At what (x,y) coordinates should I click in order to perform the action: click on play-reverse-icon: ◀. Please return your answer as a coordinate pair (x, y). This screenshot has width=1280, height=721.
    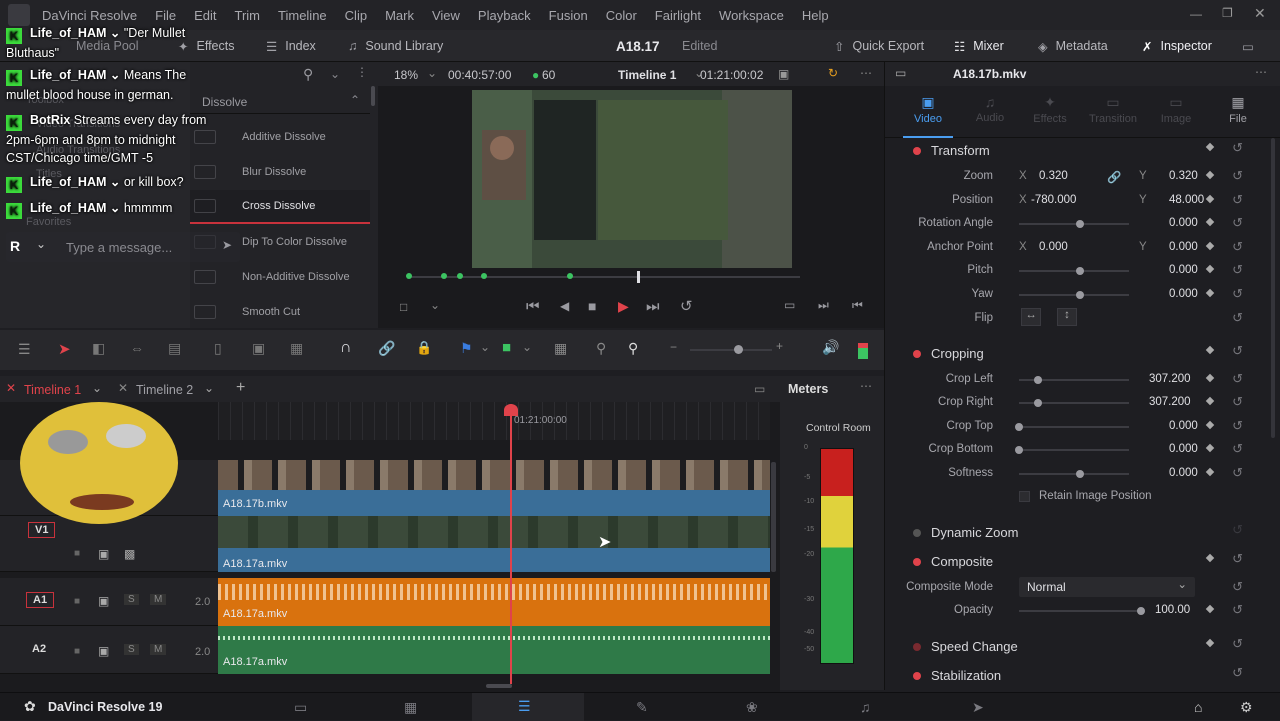
    Looking at the image, I should click on (564, 306).